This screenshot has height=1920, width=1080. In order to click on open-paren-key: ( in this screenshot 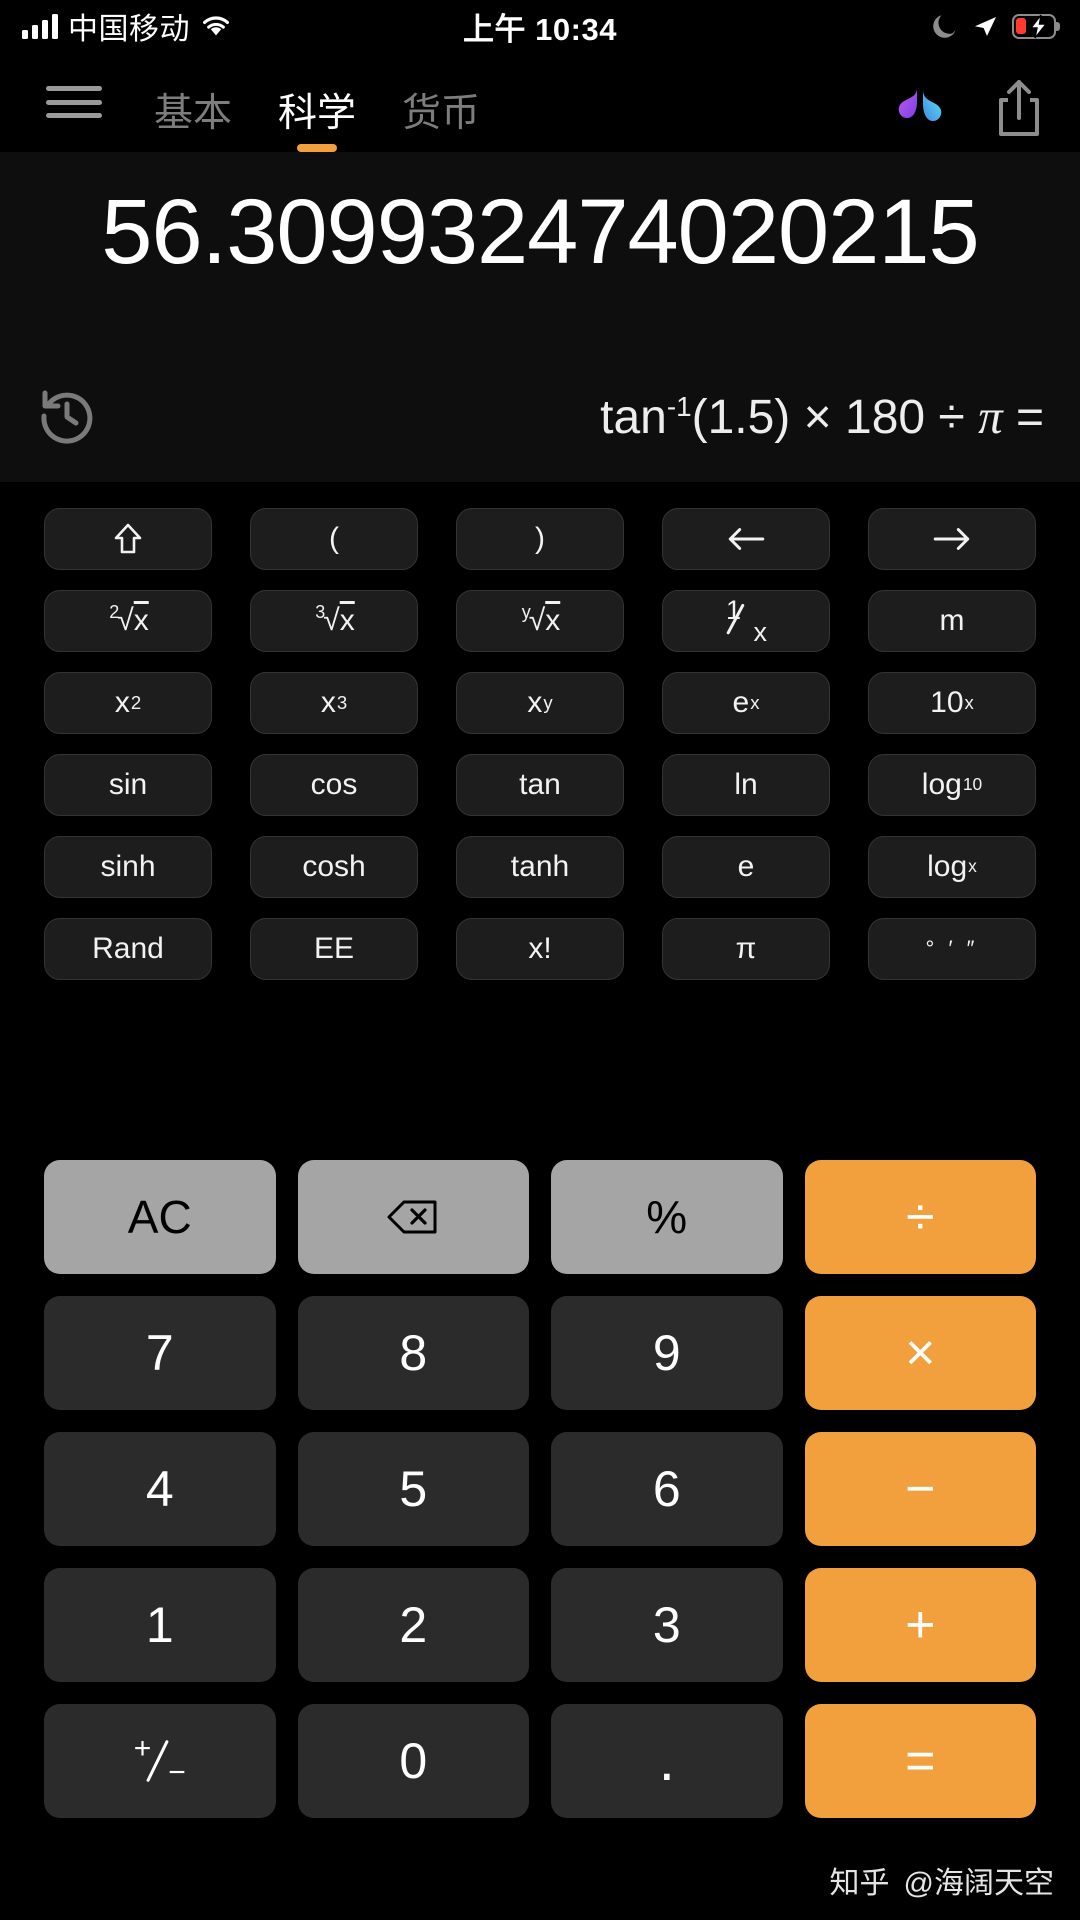, I will do `click(334, 539)`.